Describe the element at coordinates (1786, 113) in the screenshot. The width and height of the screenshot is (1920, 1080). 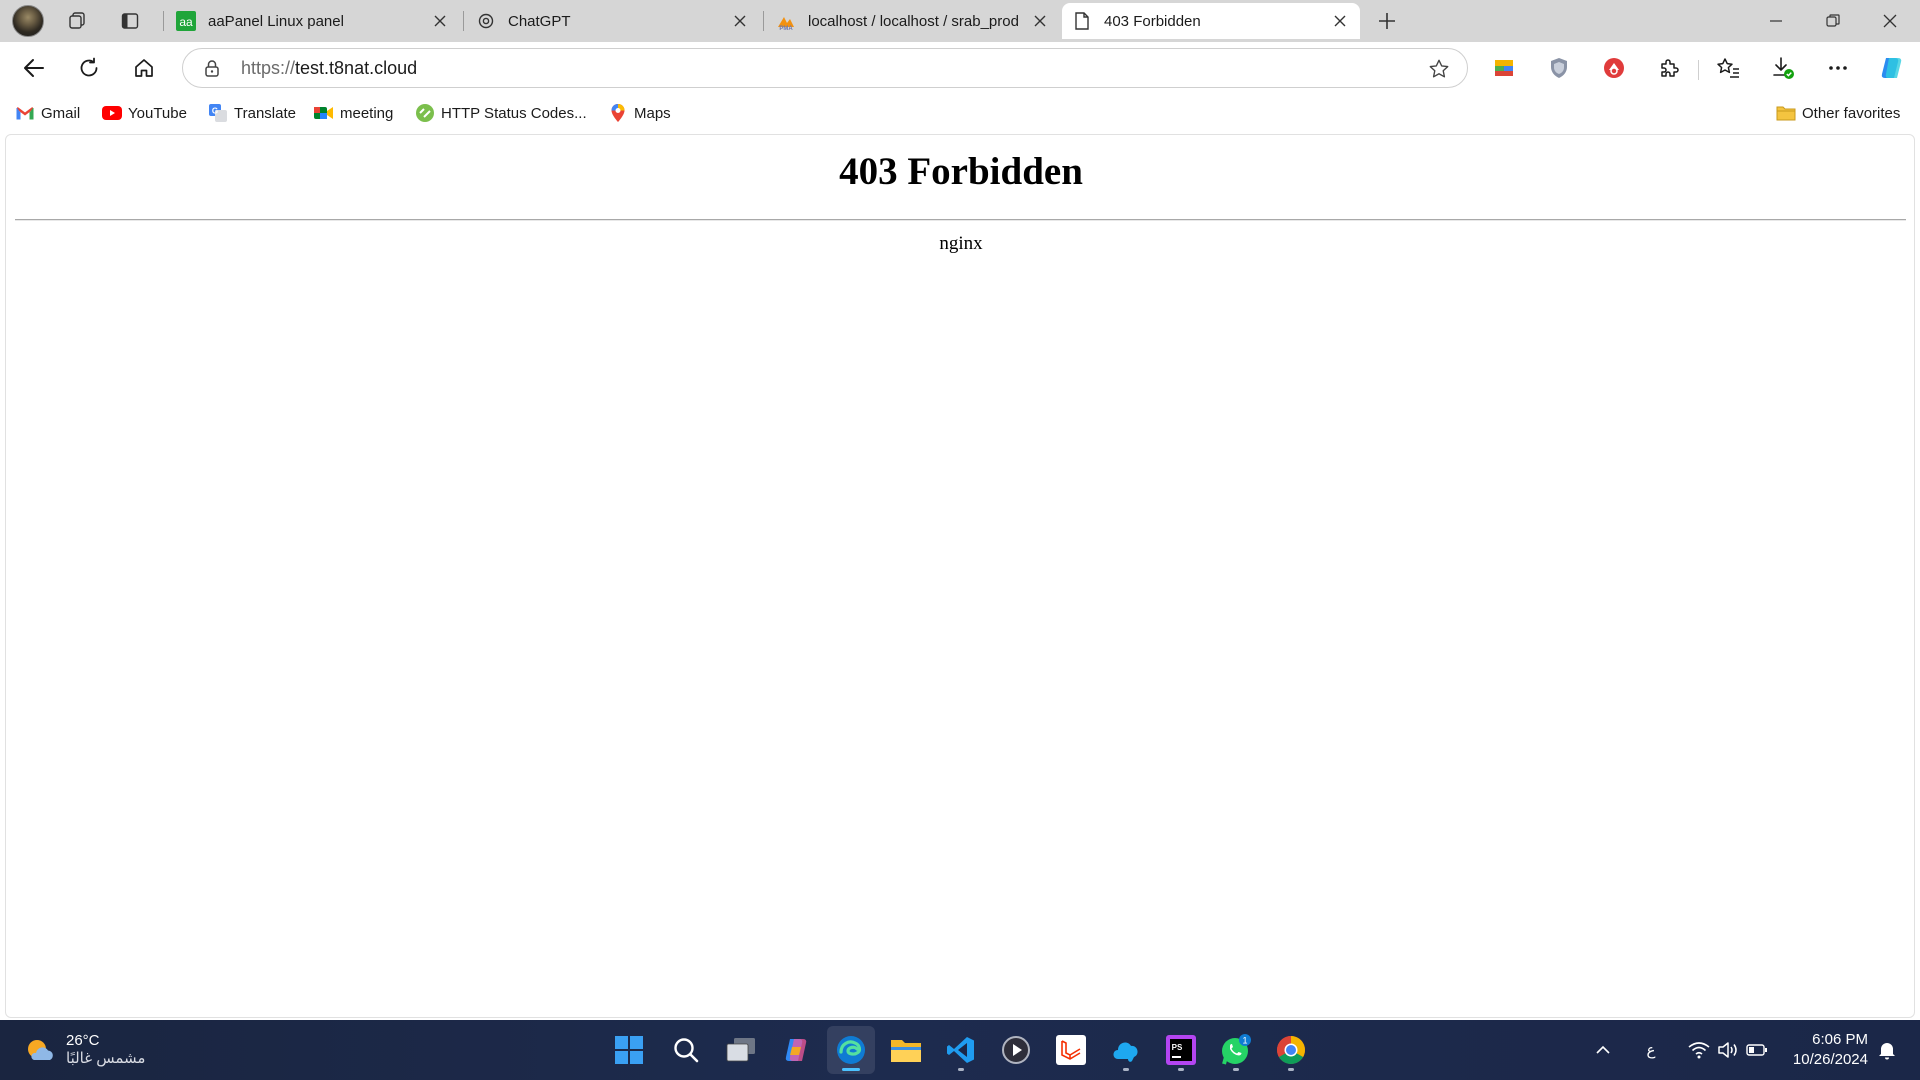
I see `folder-icon` at that location.